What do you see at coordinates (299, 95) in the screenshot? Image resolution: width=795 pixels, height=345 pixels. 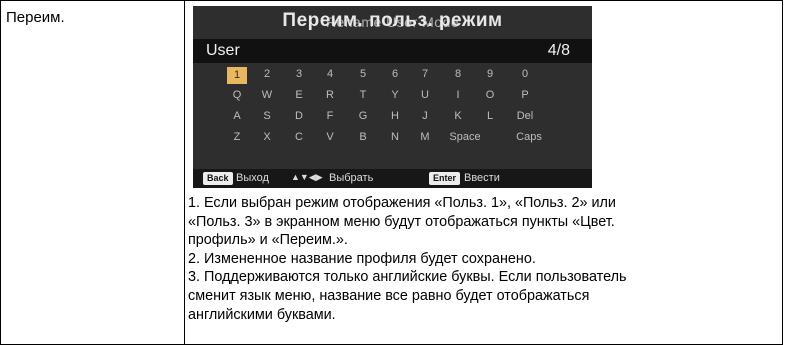 I see `key-e: E` at bounding box center [299, 95].